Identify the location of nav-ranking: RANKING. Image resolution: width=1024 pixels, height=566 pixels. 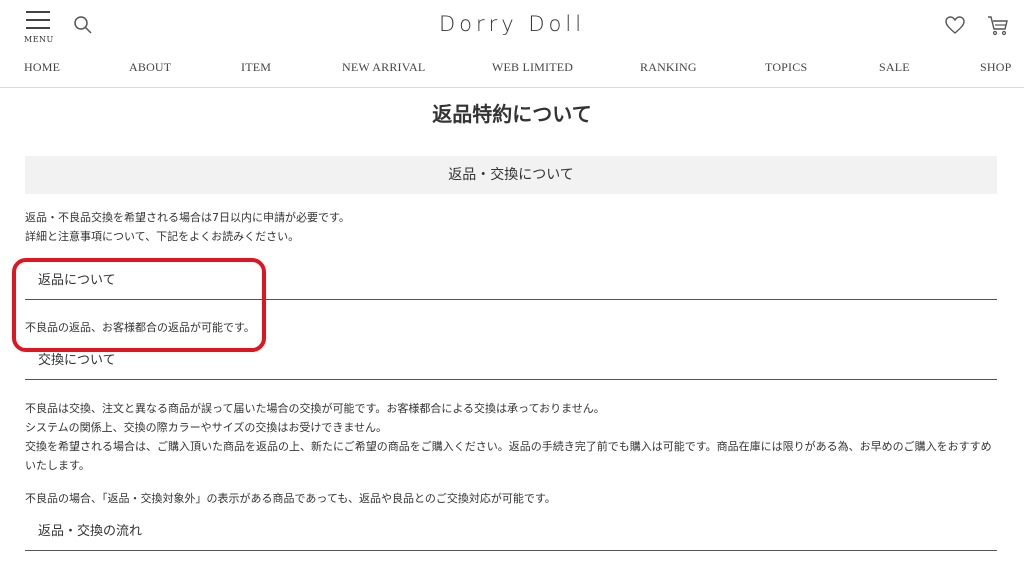
(668, 67).